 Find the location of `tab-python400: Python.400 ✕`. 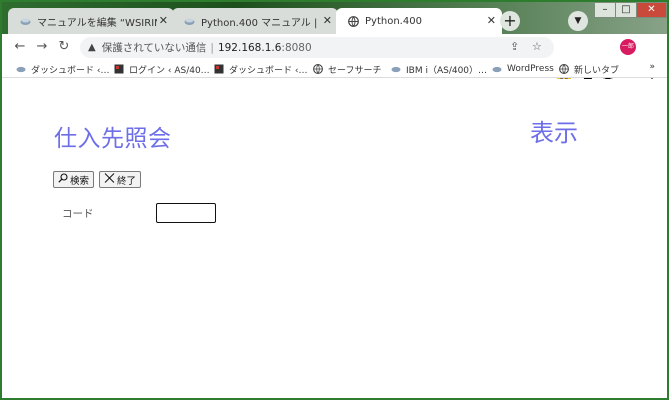

tab-python400: Python.400 ✕ is located at coordinates (419, 21).